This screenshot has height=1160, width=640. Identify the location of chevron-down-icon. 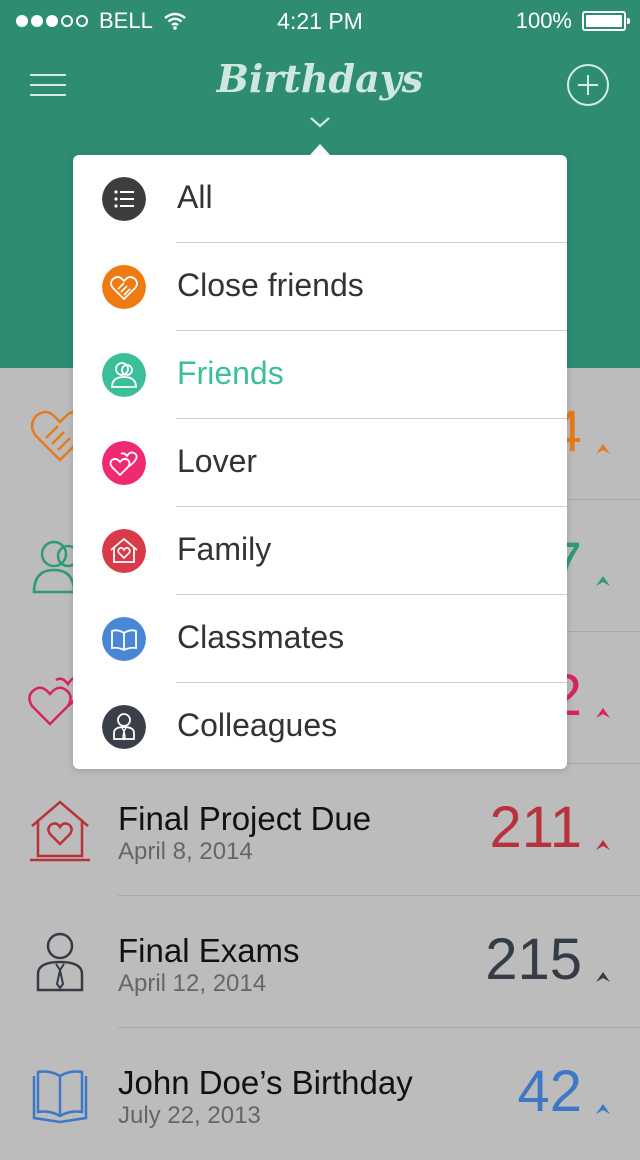
(320, 122).